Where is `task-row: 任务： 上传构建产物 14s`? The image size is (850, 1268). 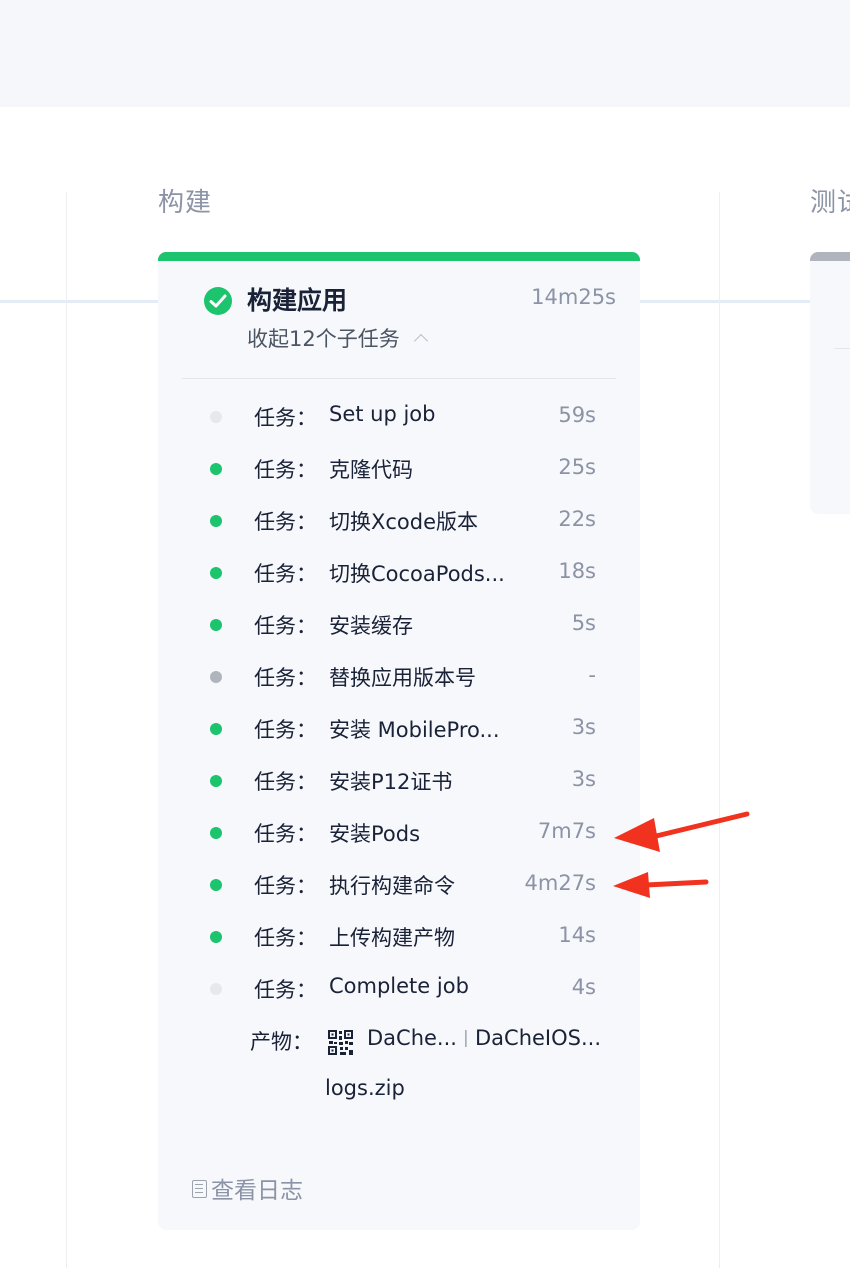 task-row: 任务： 上传构建产物 14s is located at coordinates (399, 937).